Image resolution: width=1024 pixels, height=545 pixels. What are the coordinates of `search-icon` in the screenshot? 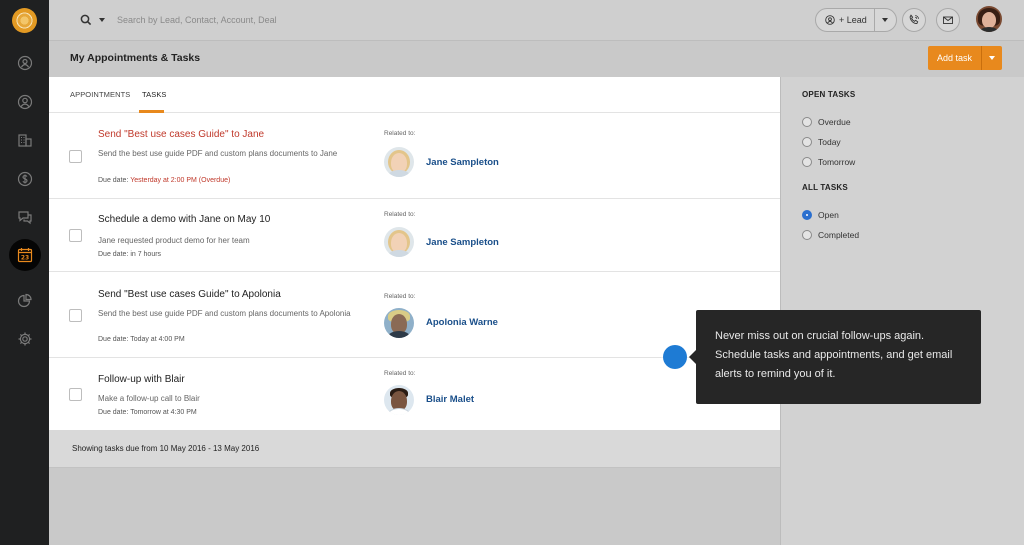 It's located at (86, 20).